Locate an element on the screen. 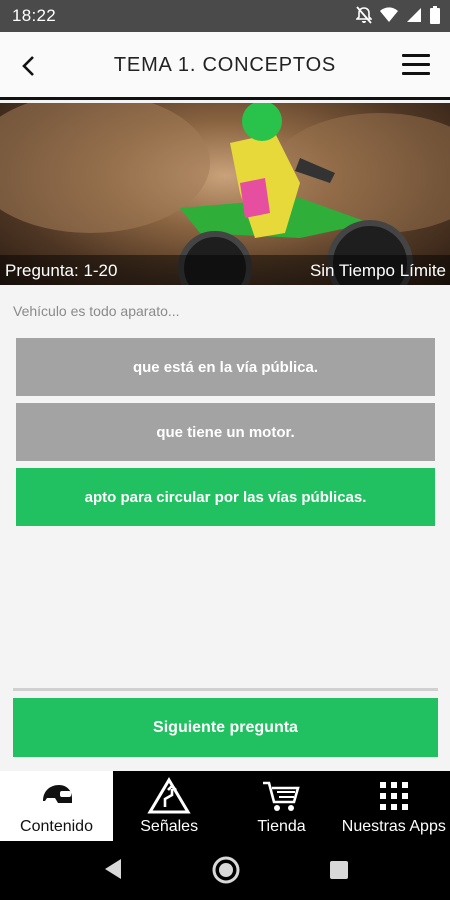  system-nav-bar is located at coordinates (225, 870).